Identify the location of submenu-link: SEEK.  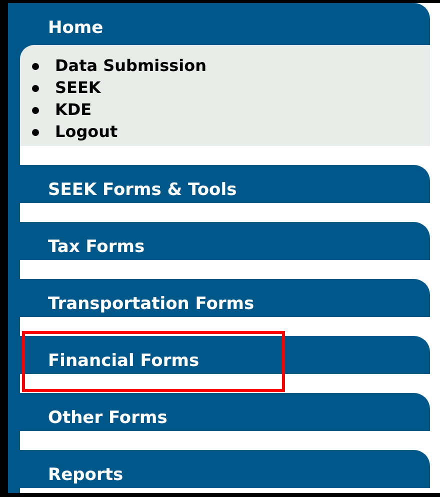
(78, 88).